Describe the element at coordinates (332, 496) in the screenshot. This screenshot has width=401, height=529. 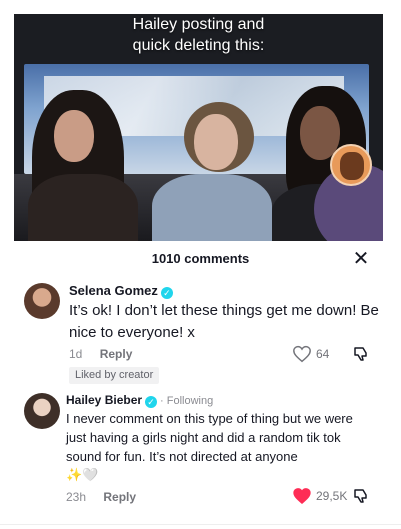
I see `like-count: 29,5K` at that location.